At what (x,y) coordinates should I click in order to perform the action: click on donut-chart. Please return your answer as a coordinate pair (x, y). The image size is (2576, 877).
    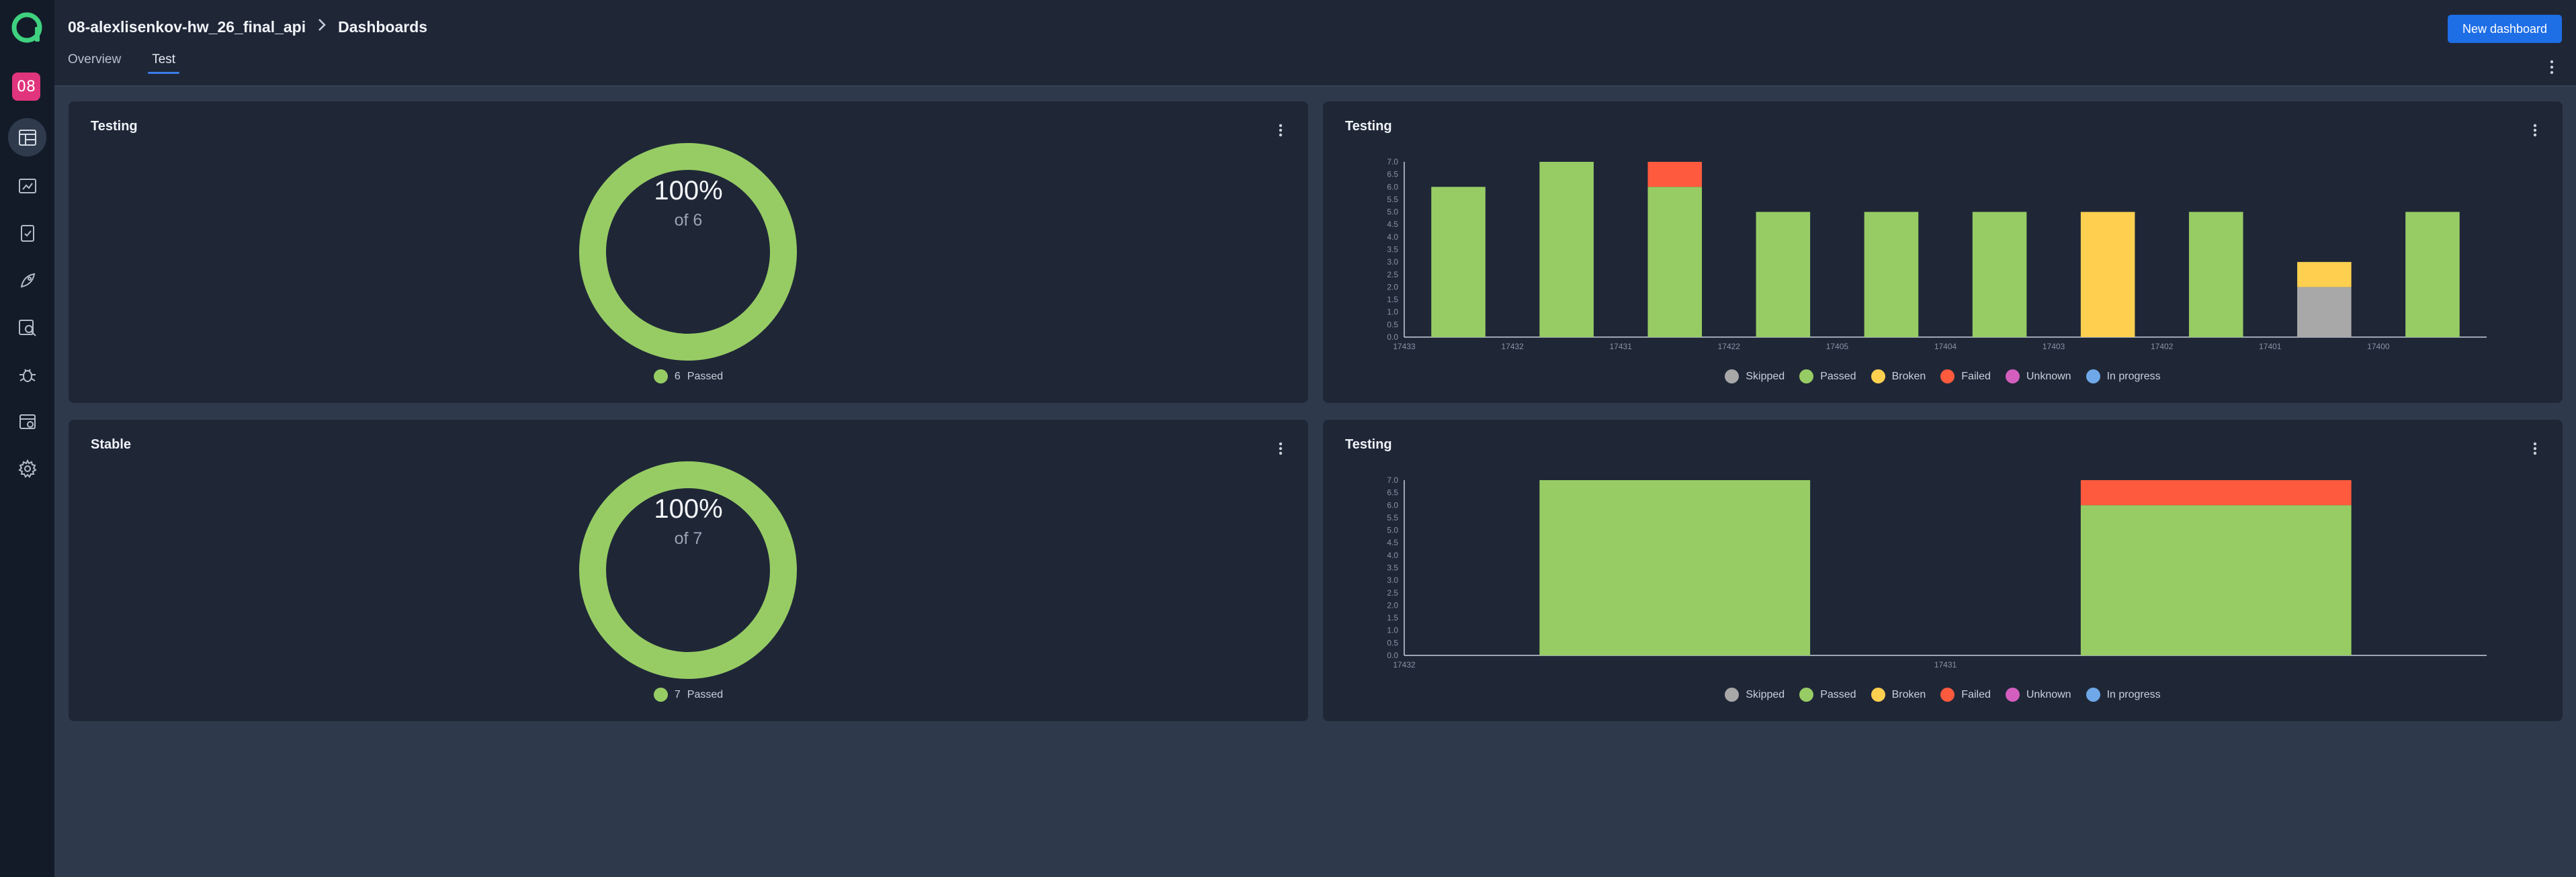
    Looking at the image, I should click on (688, 252).